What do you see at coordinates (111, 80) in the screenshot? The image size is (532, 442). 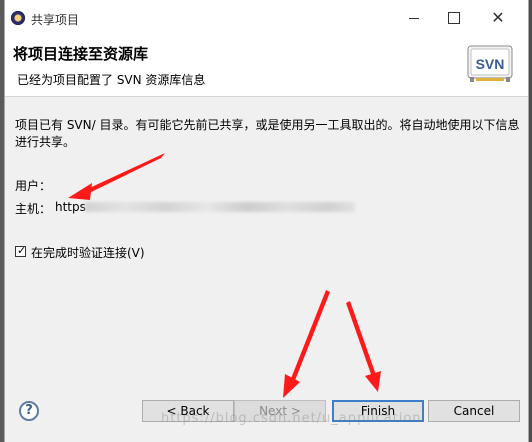 I see `page-description: 已经为项目配置了 SVN 资源库信息` at bounding box center [111, 80].